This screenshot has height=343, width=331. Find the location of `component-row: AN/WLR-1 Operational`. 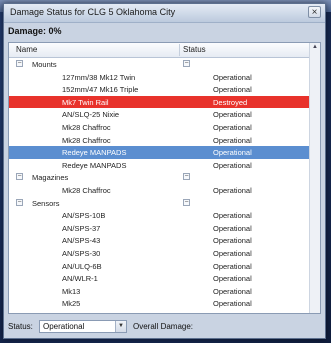

component-row: AN/WLR-1 Operational is located at coordinates (159, 278).